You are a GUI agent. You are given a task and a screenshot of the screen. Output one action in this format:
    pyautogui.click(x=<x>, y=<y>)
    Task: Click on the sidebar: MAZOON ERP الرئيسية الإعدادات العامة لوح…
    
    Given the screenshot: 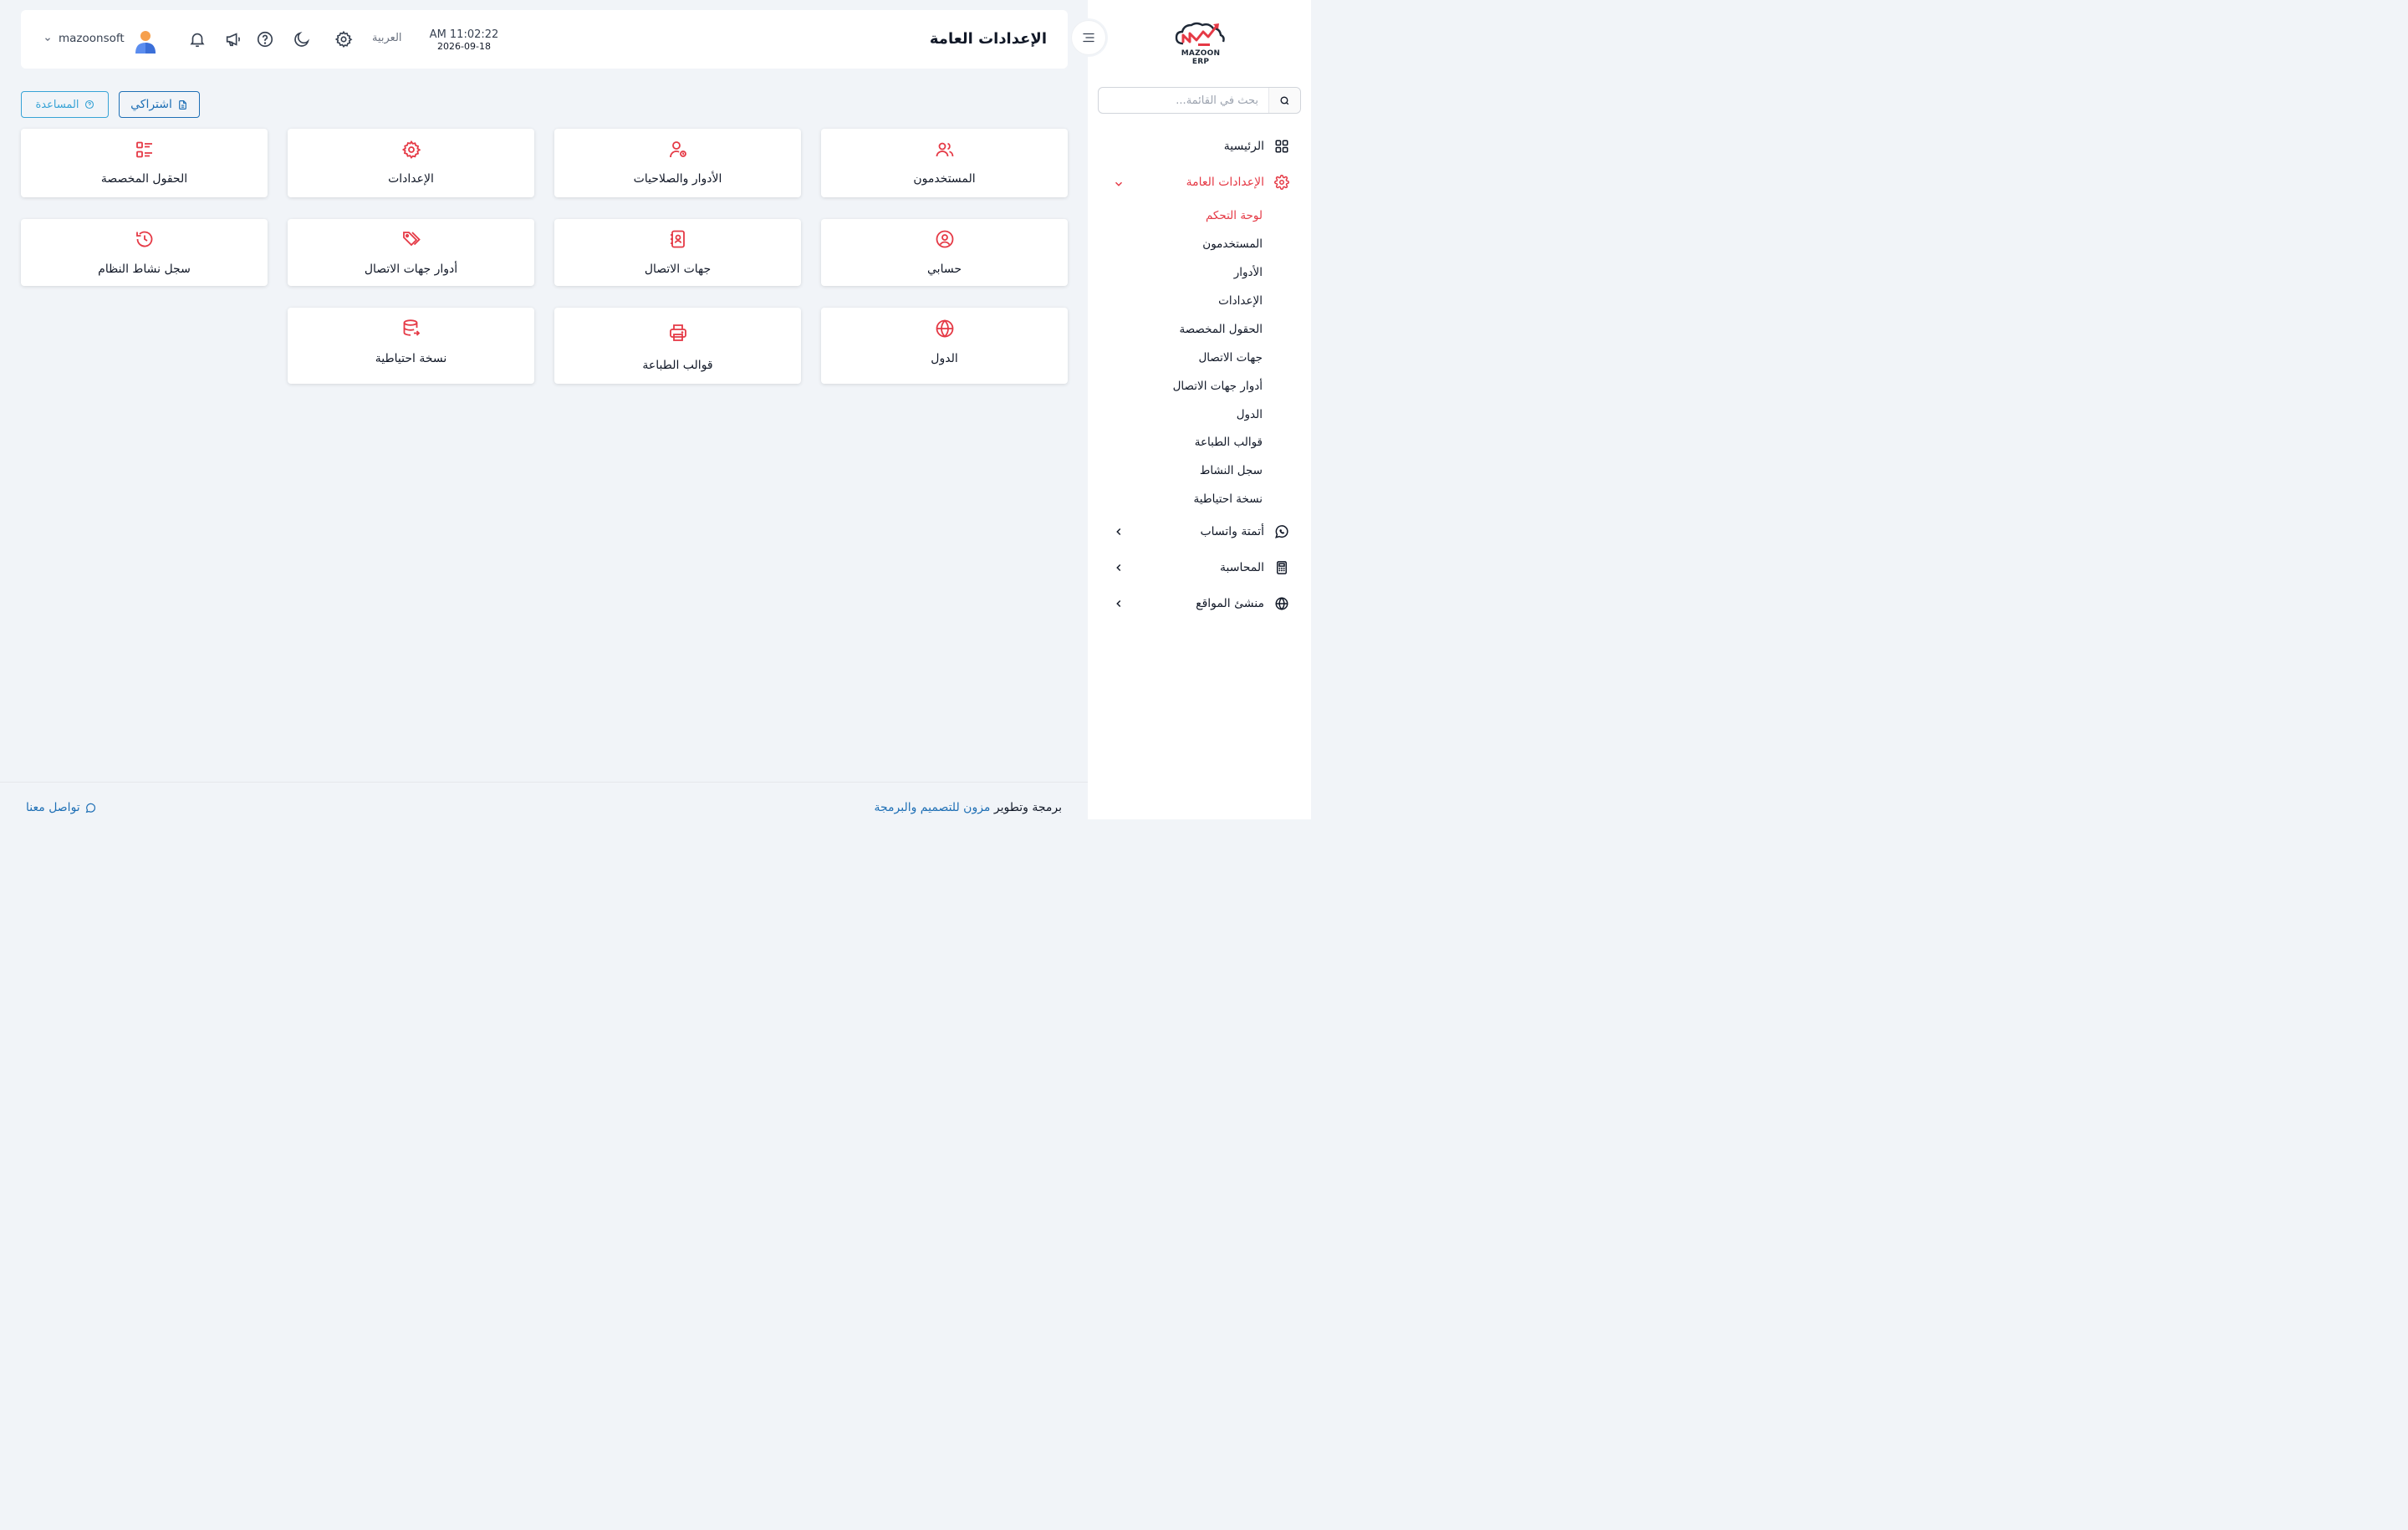 What is the action you would take?
    pyautogui.click(x=1199, y=409)
    